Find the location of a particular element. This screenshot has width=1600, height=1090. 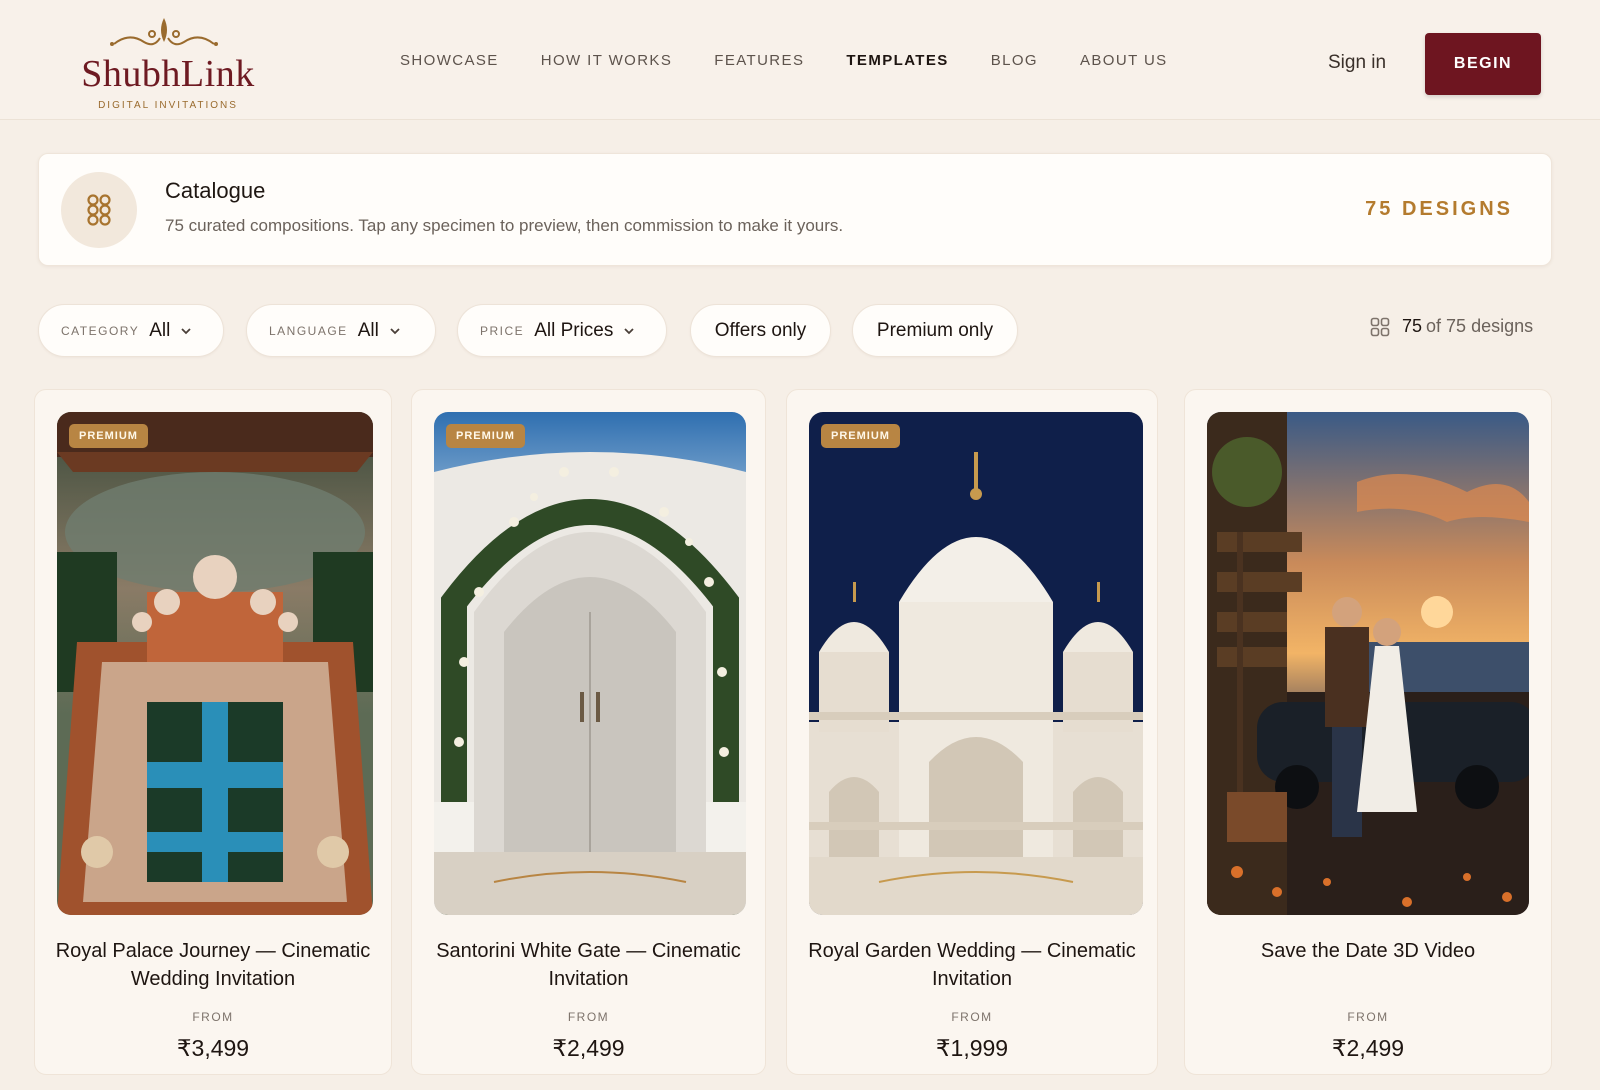

results-count: 75 of 75 designs is located at coordinates (1451, 326).